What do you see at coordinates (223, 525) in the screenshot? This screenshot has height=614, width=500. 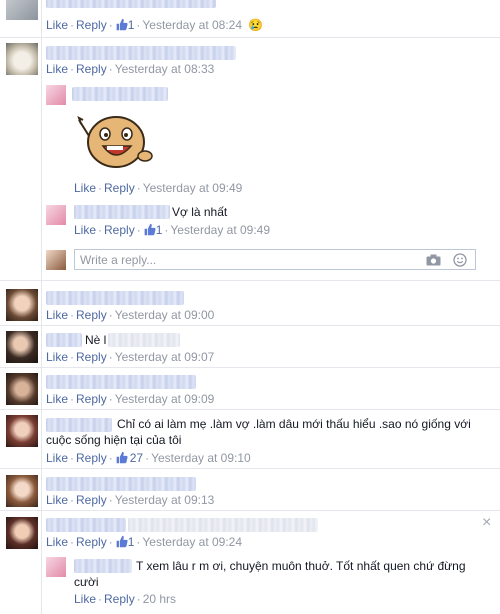 I see `blurred-text` at bounding box center [223, 525].